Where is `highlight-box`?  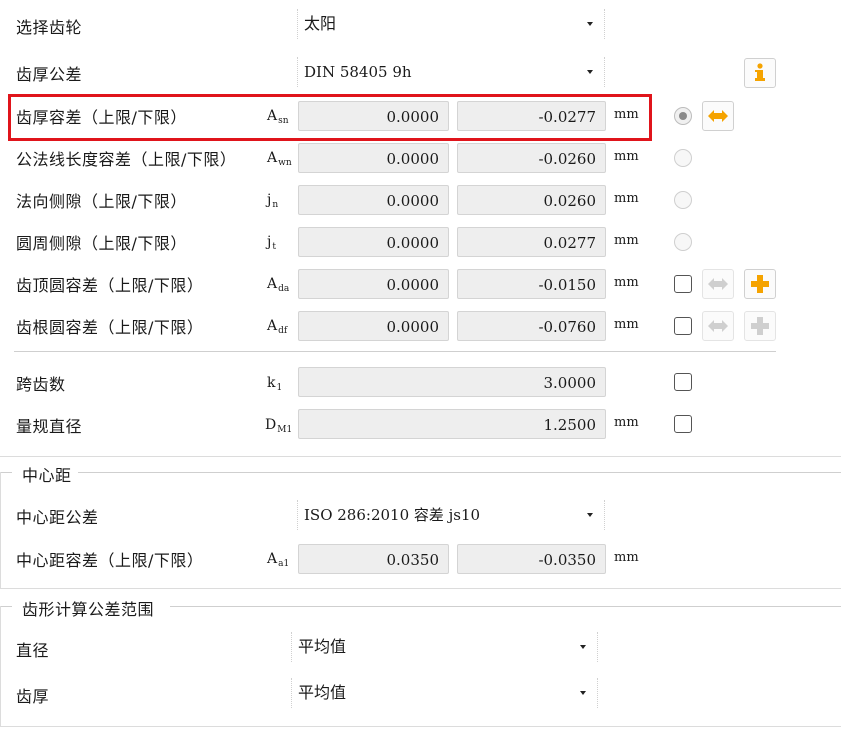 highlight-box is located at coordinates (330, 117).